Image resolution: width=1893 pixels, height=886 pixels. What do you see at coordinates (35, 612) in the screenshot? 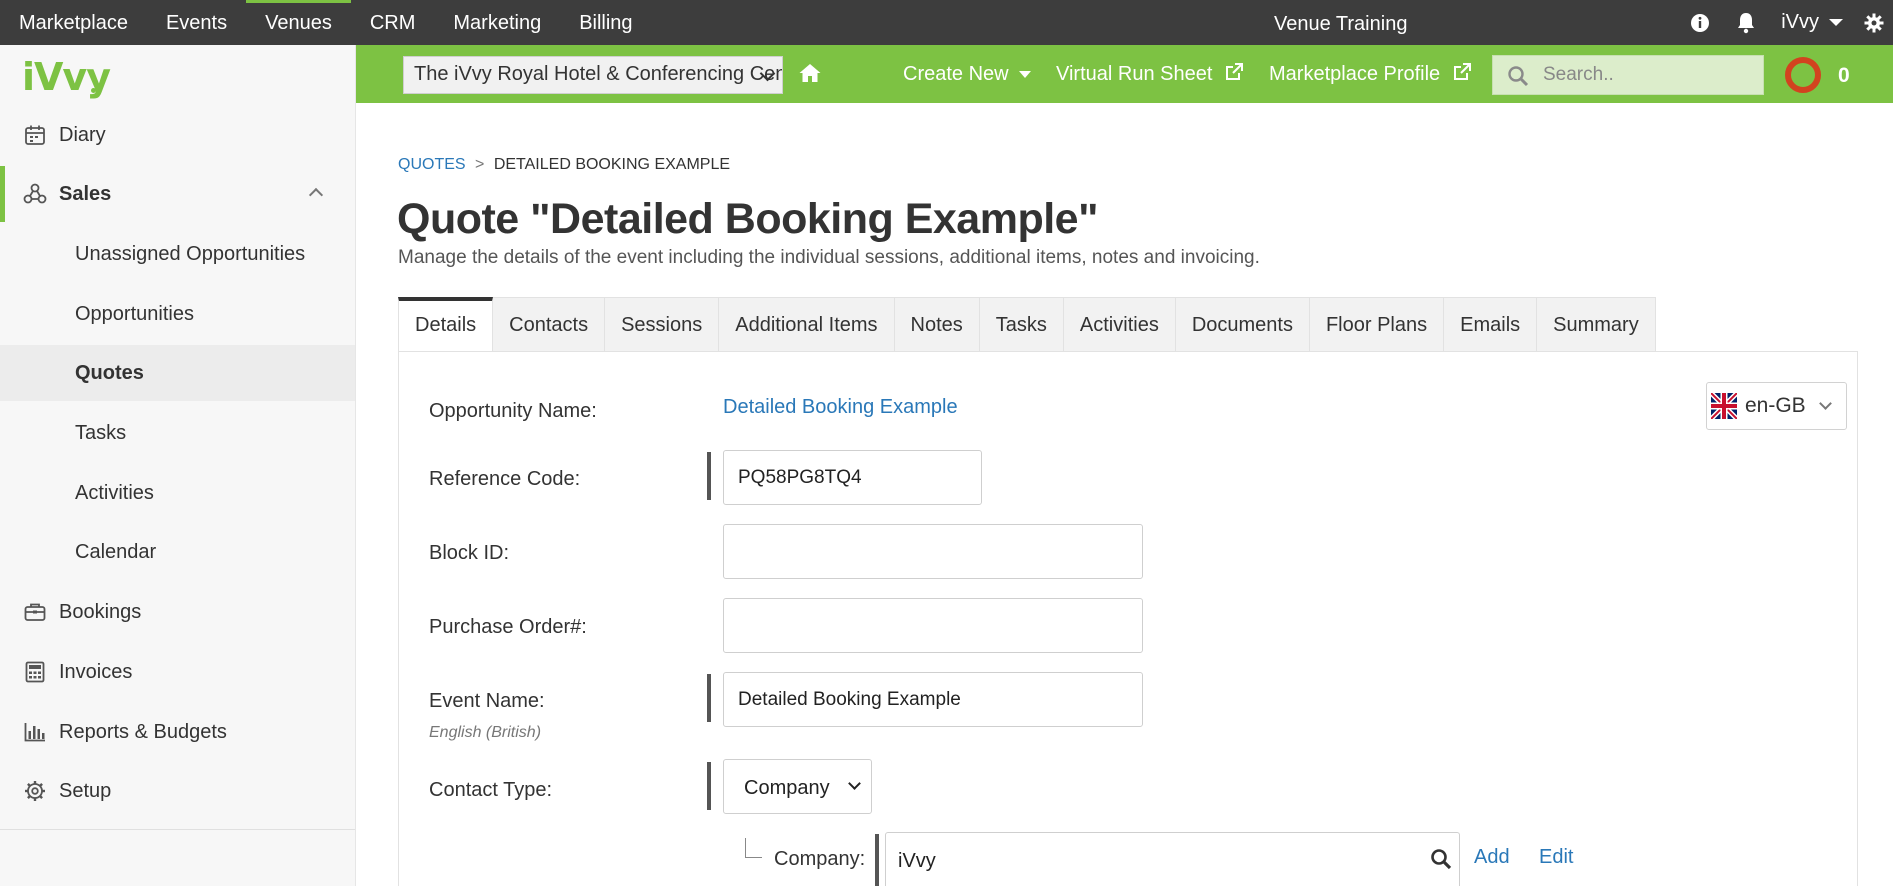
I see `briefcase-icon` at bounding box center [35, 612].